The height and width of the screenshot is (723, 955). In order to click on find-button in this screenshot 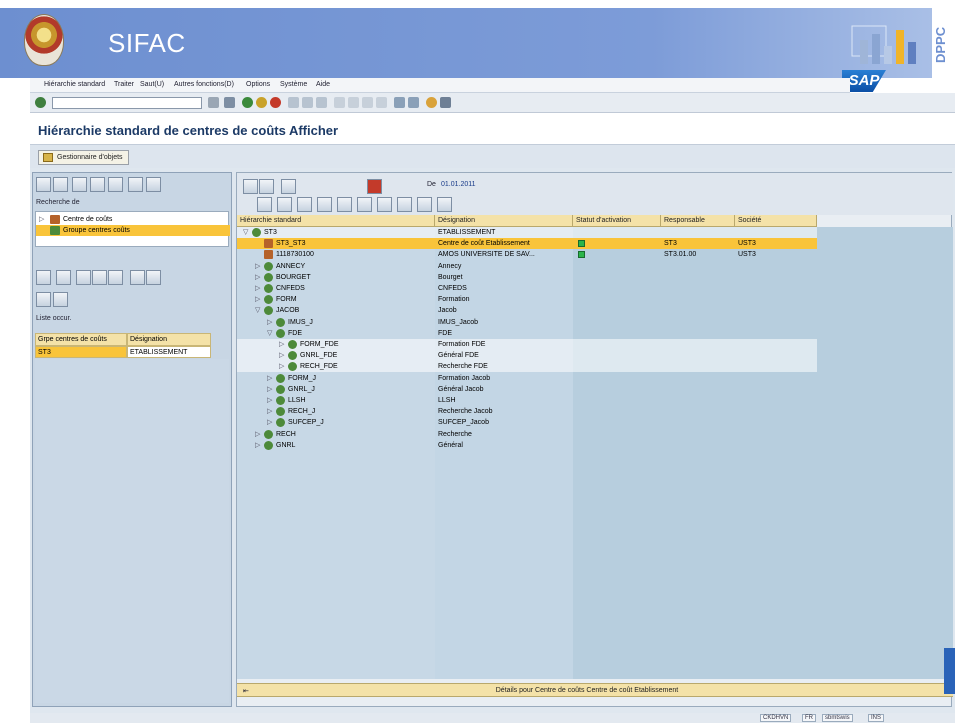, I will do `click(63, 277)`.